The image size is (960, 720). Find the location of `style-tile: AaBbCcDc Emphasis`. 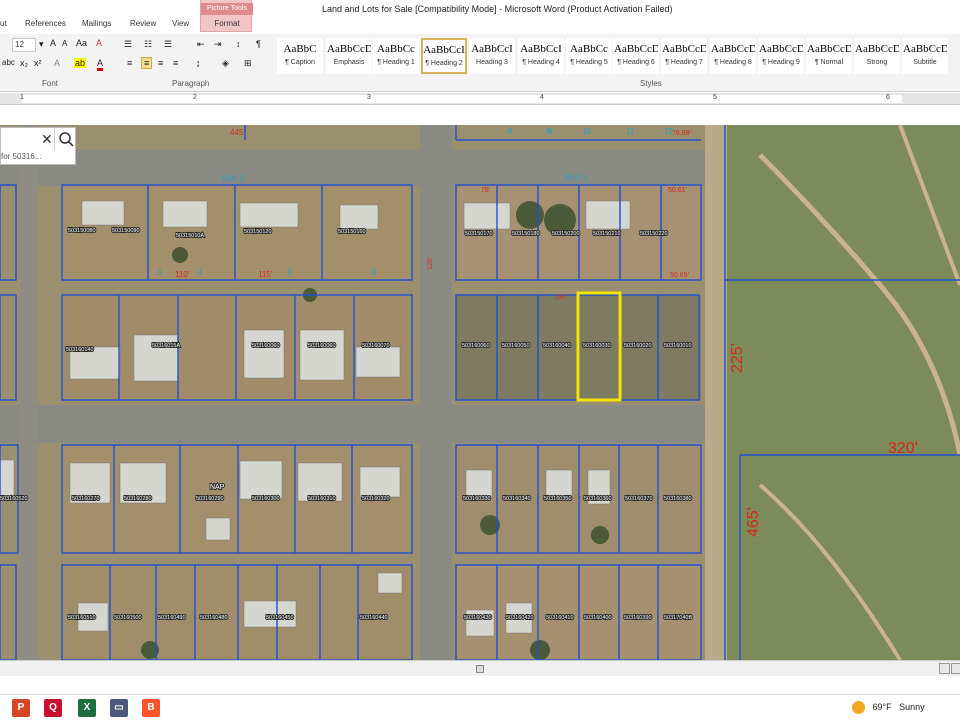

style-tile: AaBbCcDc Emphasis is located at coordinates (349, 56).